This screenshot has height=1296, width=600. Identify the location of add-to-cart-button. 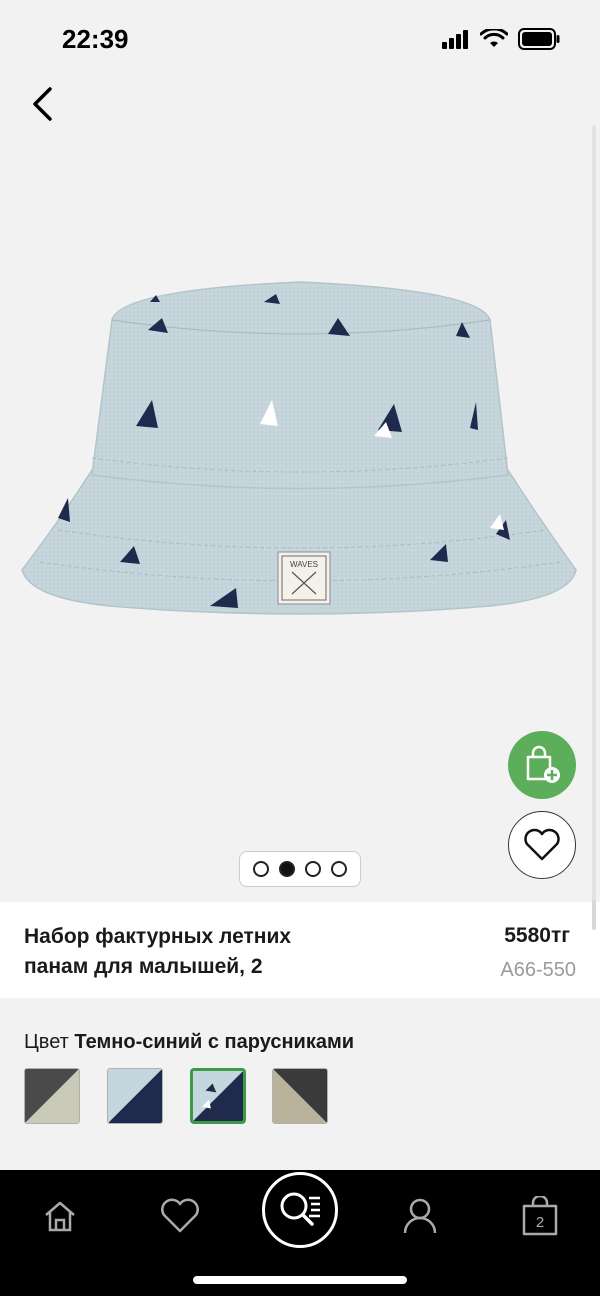
(542, 765).